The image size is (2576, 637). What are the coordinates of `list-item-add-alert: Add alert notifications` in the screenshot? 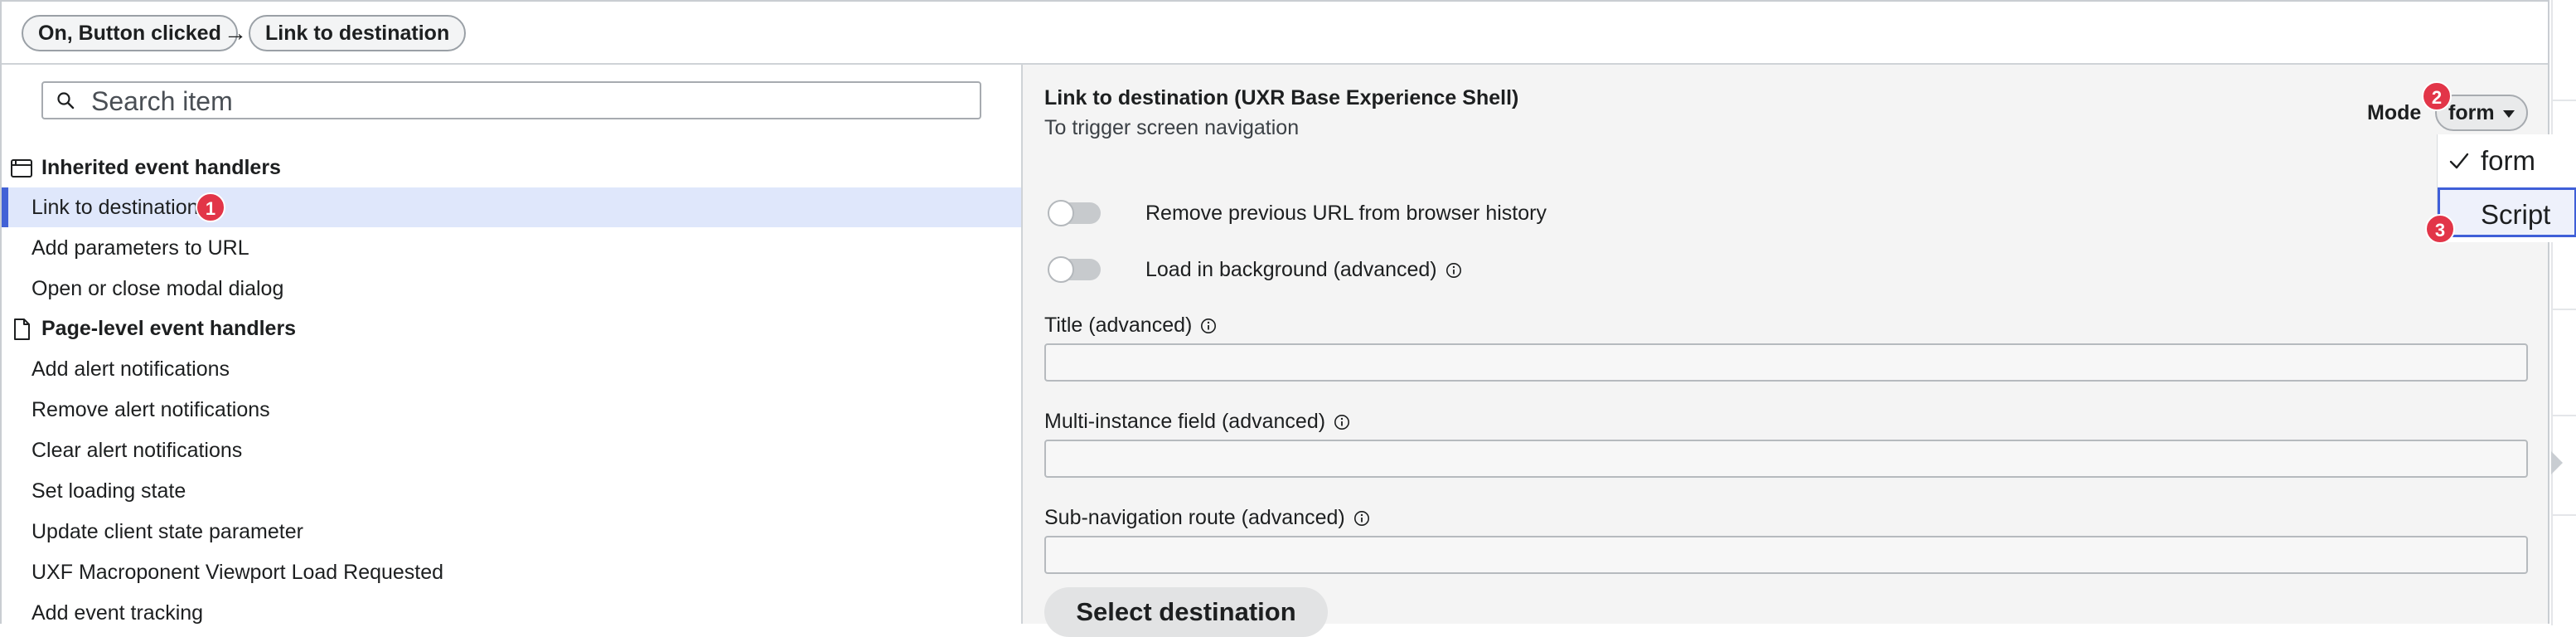 It's located at (511, 369).